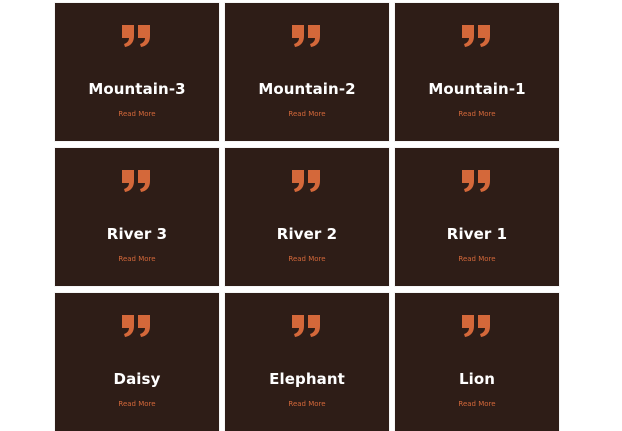 Image resolution: width=622 pixels, height=431 pixels. What do you see at coordinates (137, 89) in the screenshot?
I see `post-title: Mountain-3` at bounding box center [137, 89].